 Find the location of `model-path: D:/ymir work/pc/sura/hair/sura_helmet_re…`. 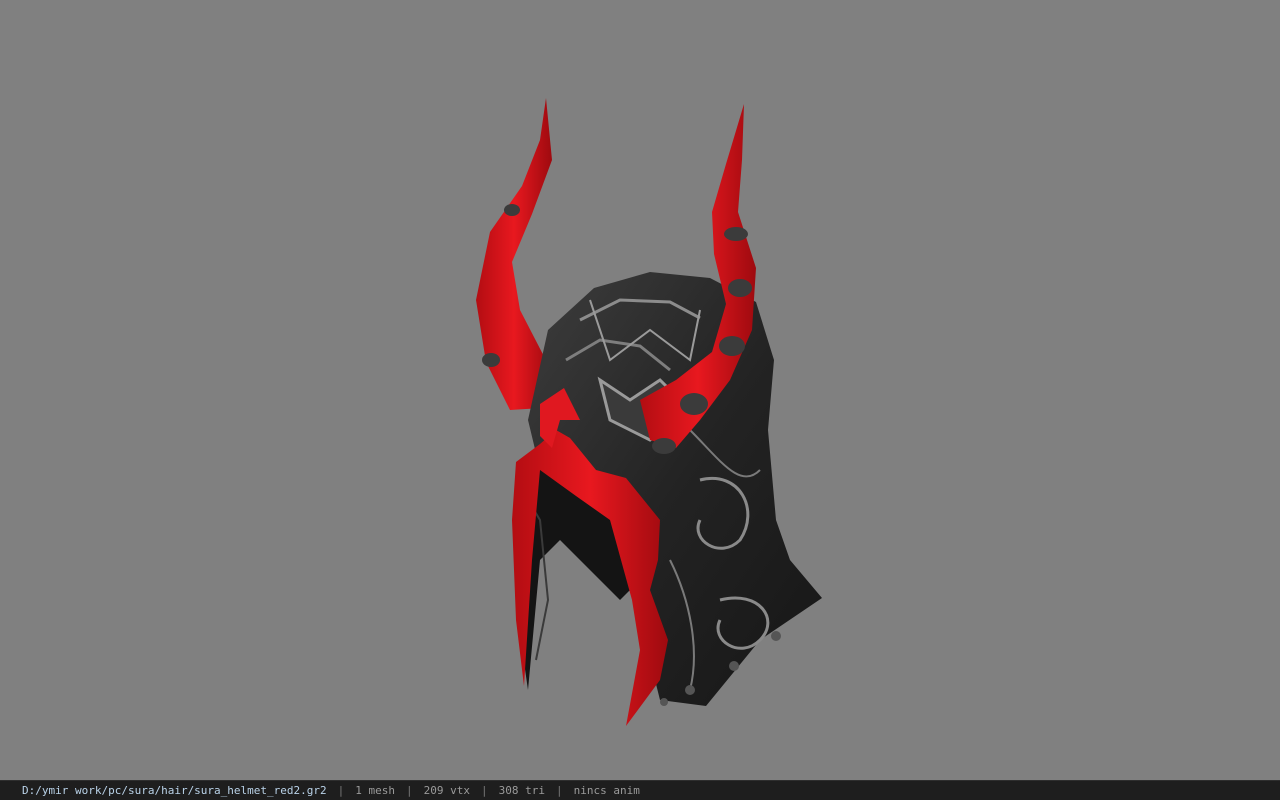

model-path: D:/ymir work/pc/sura/hair/sura_helmet_re… is located at coordinates (174, 790).